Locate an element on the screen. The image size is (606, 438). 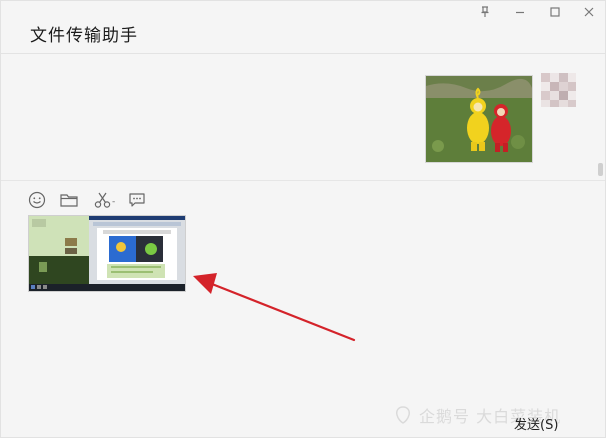
chat-history-button is located at coordinates (137, 200).